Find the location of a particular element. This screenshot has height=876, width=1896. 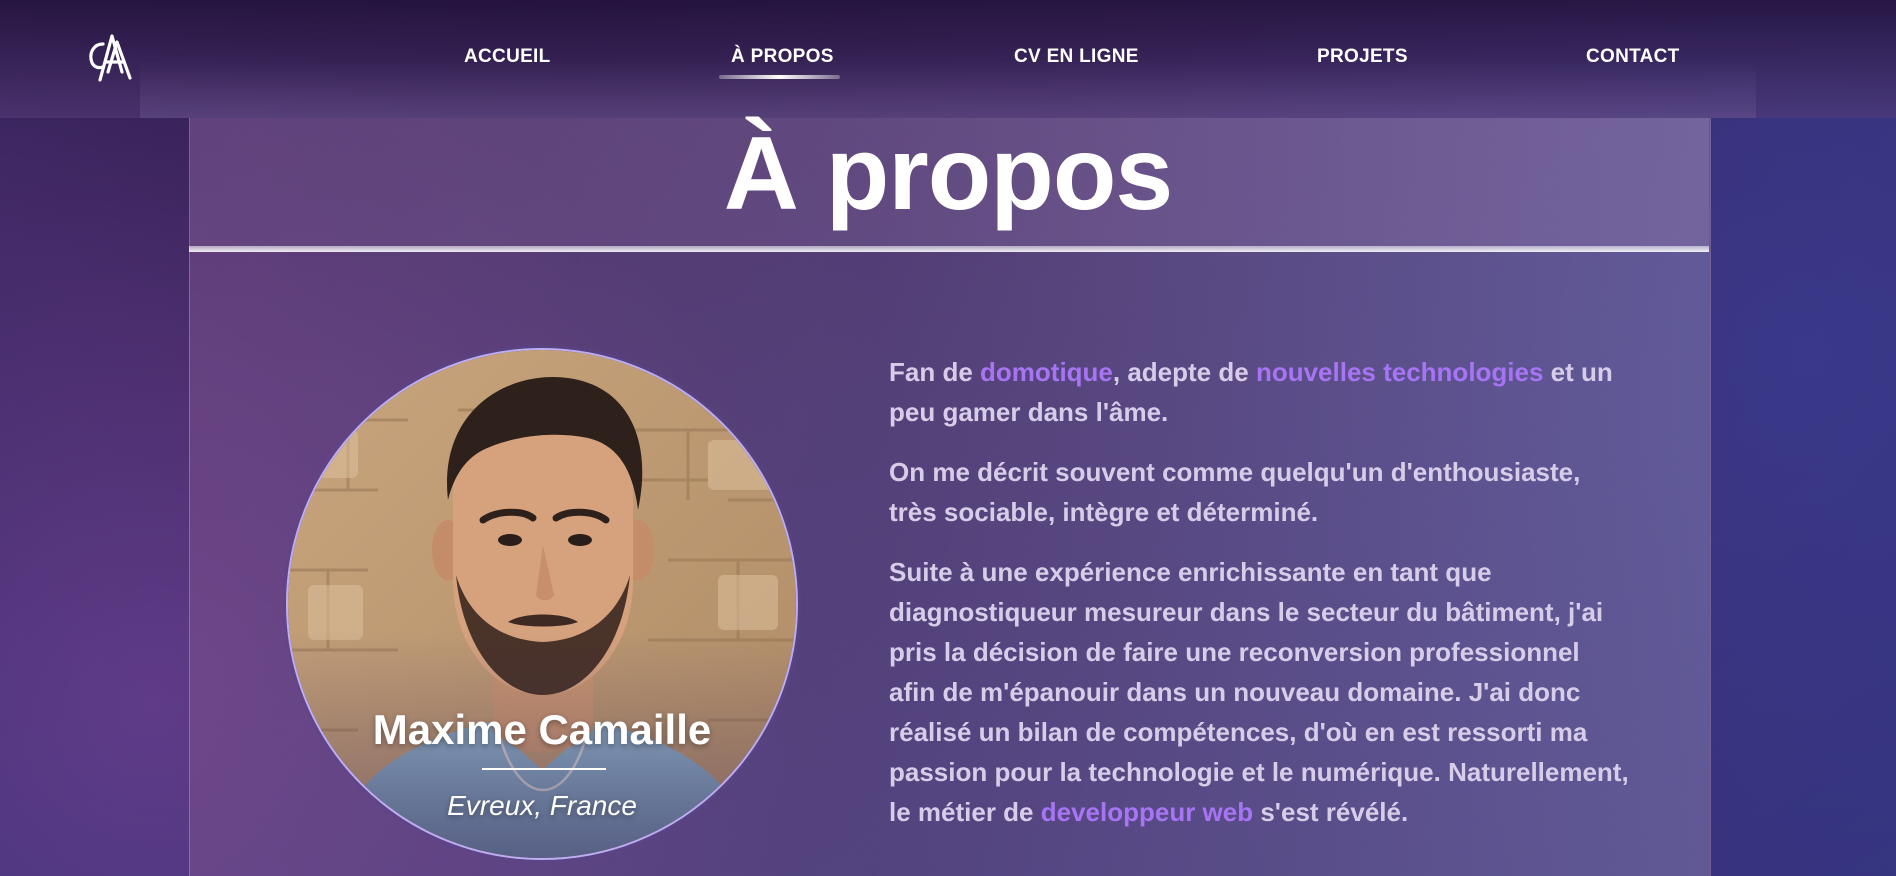

nav-item-cv-en-ligne: CV EN LIGNE is located at coordinates (1076, 57).